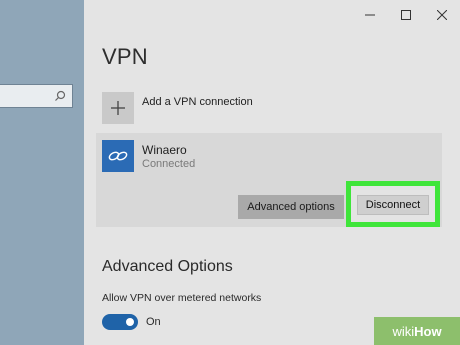  Describe the element at coordinates (428, 331) in the screenshot. I see `watermark-brand-b: How` at that location.